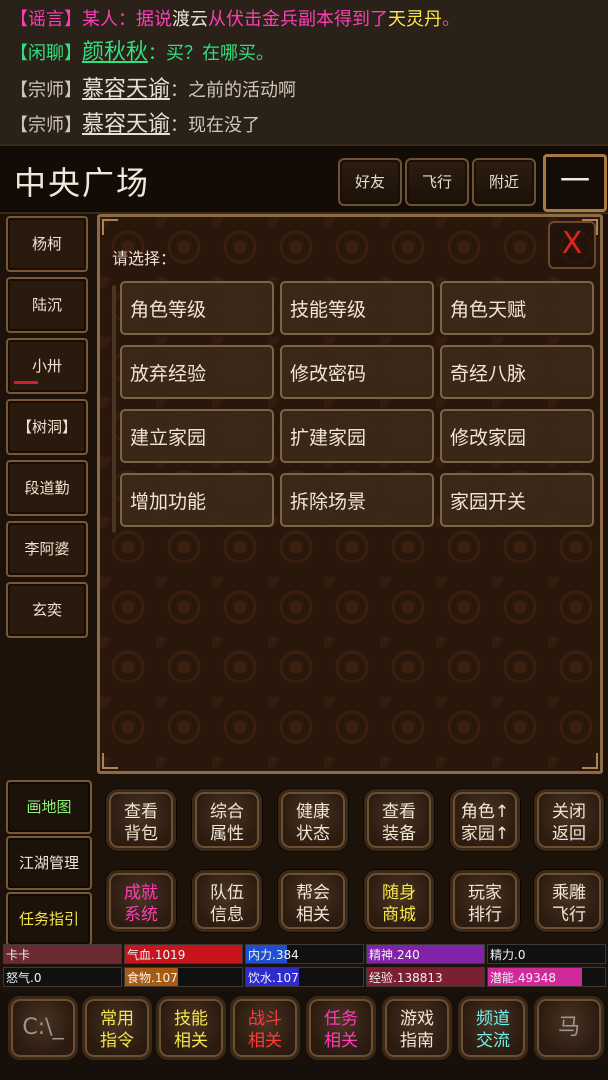 The width and height of the screenshot is (608, 1080). I want to click on chat-line-4: 【宗师】慕容天谕：现在没了, so click(135, 125).